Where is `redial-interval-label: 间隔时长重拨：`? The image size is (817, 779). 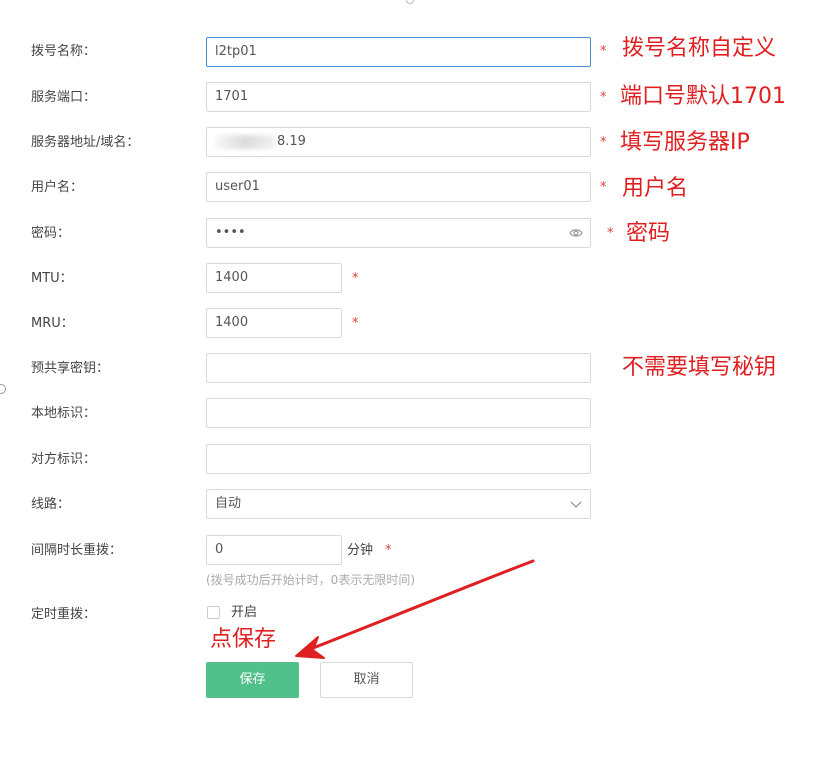 redial-interval-label: 间隔时长重拨： is located at coordinates (77, 550).